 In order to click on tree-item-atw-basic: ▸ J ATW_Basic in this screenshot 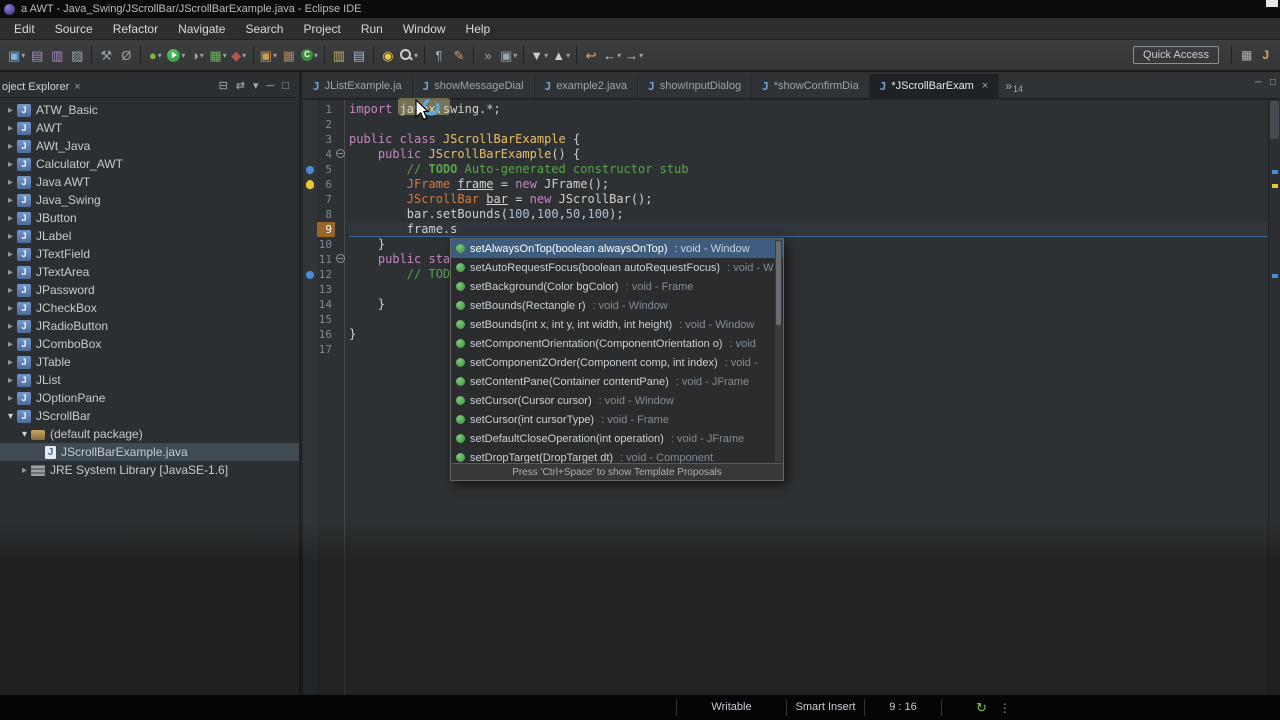, I will do `click(149, 110)`.